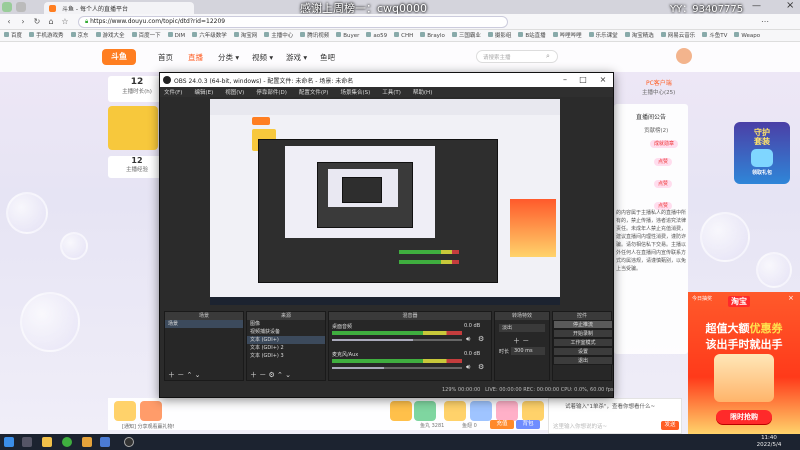  Describe the element at coordinates (670, 425) in the screenshot. I see `chat-send-button: 发送` at that location.